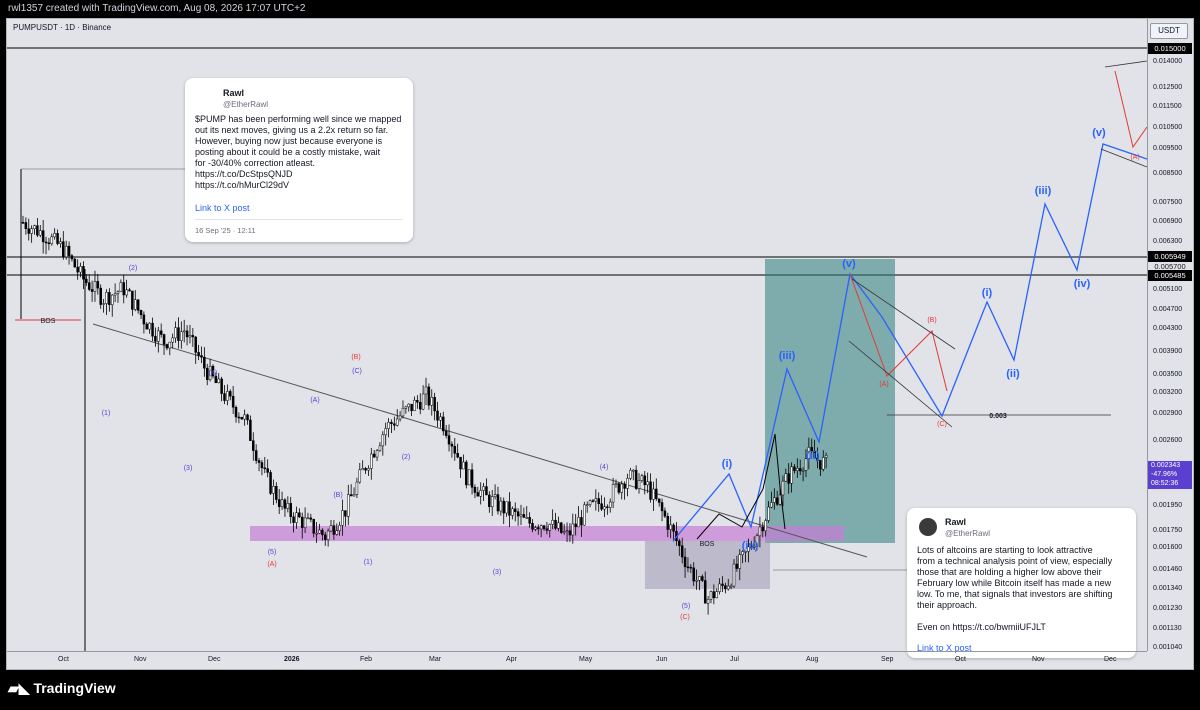  Describe the element at coordinates (188, 468) in the screenshot. I see `wave-label-purple: (3)` at that location.